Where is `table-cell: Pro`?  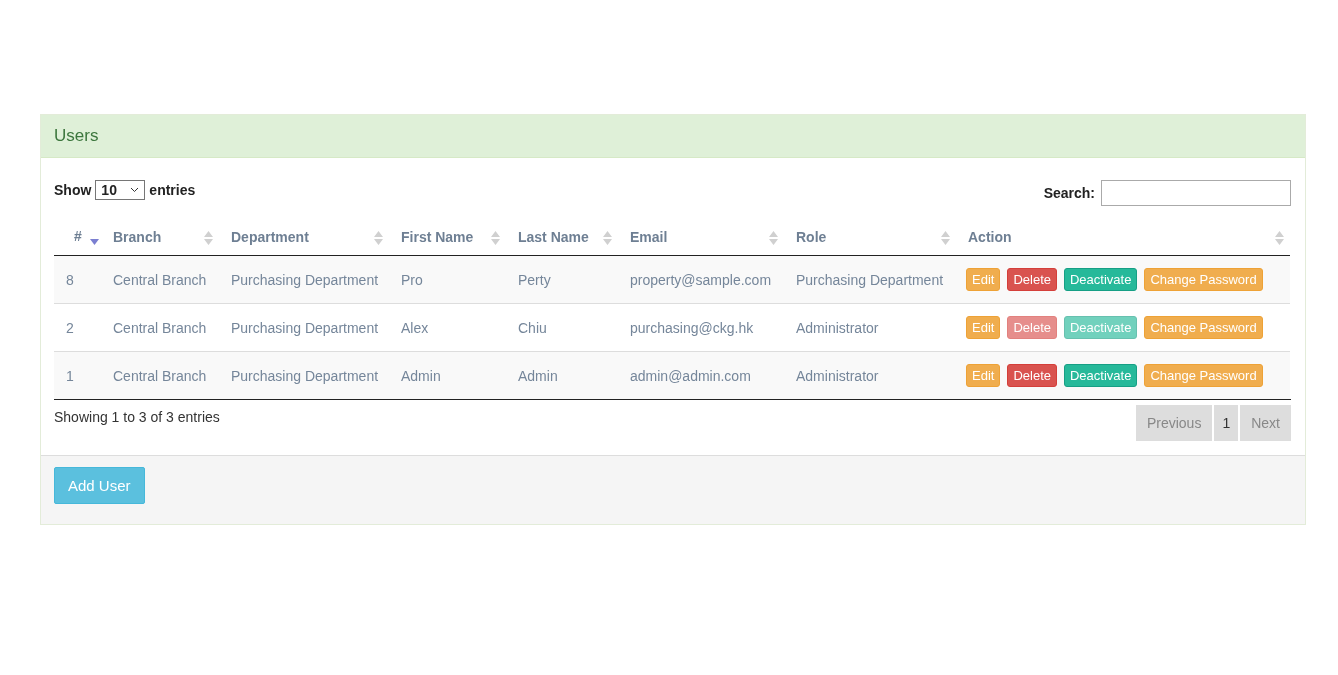 table-cell: Pro is located at coordinates (447, 279).